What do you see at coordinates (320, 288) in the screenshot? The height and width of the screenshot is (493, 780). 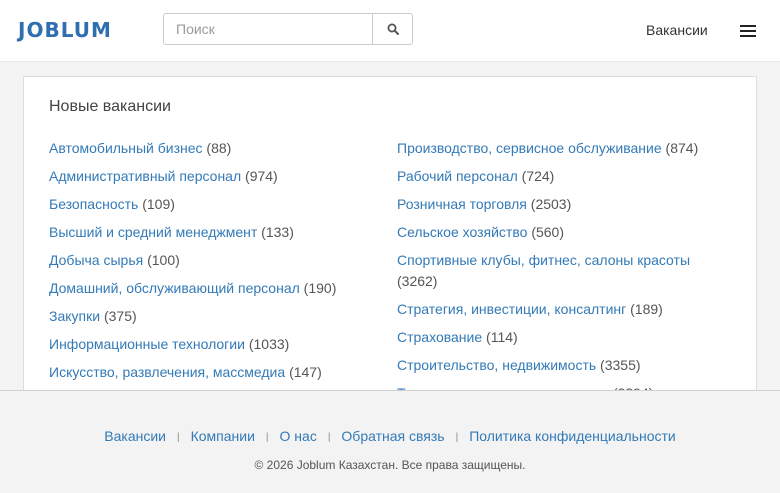 I see `category-count: (190)` at bounding box center [320, 288].